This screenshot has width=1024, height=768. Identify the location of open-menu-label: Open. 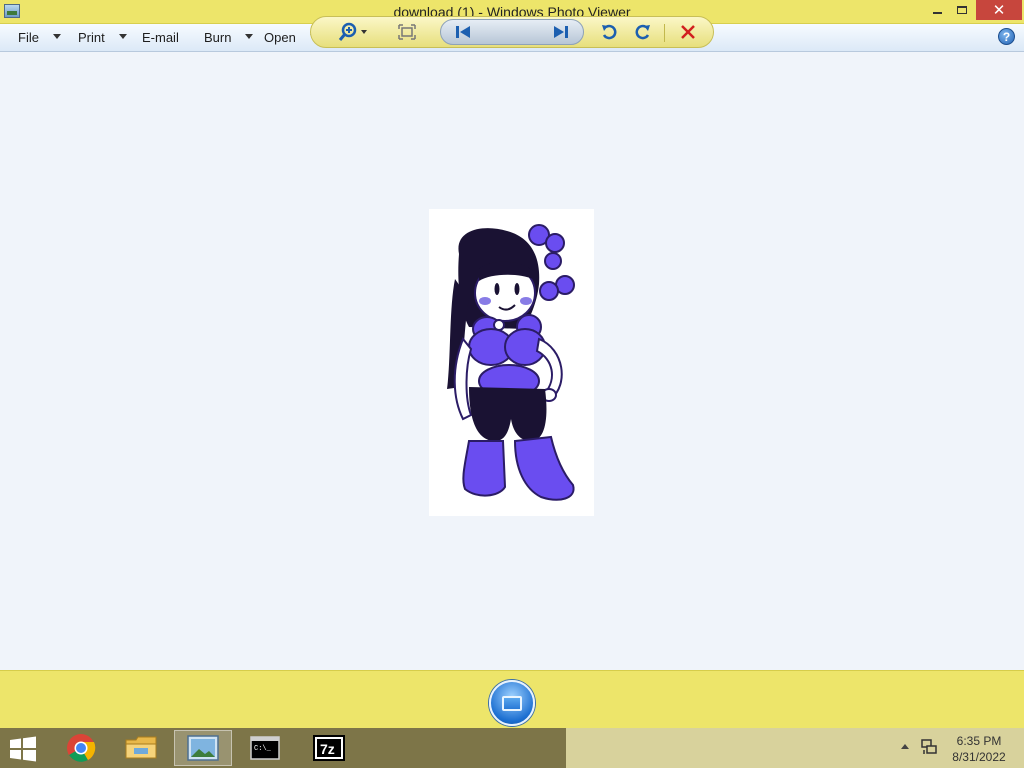
(280, 37).